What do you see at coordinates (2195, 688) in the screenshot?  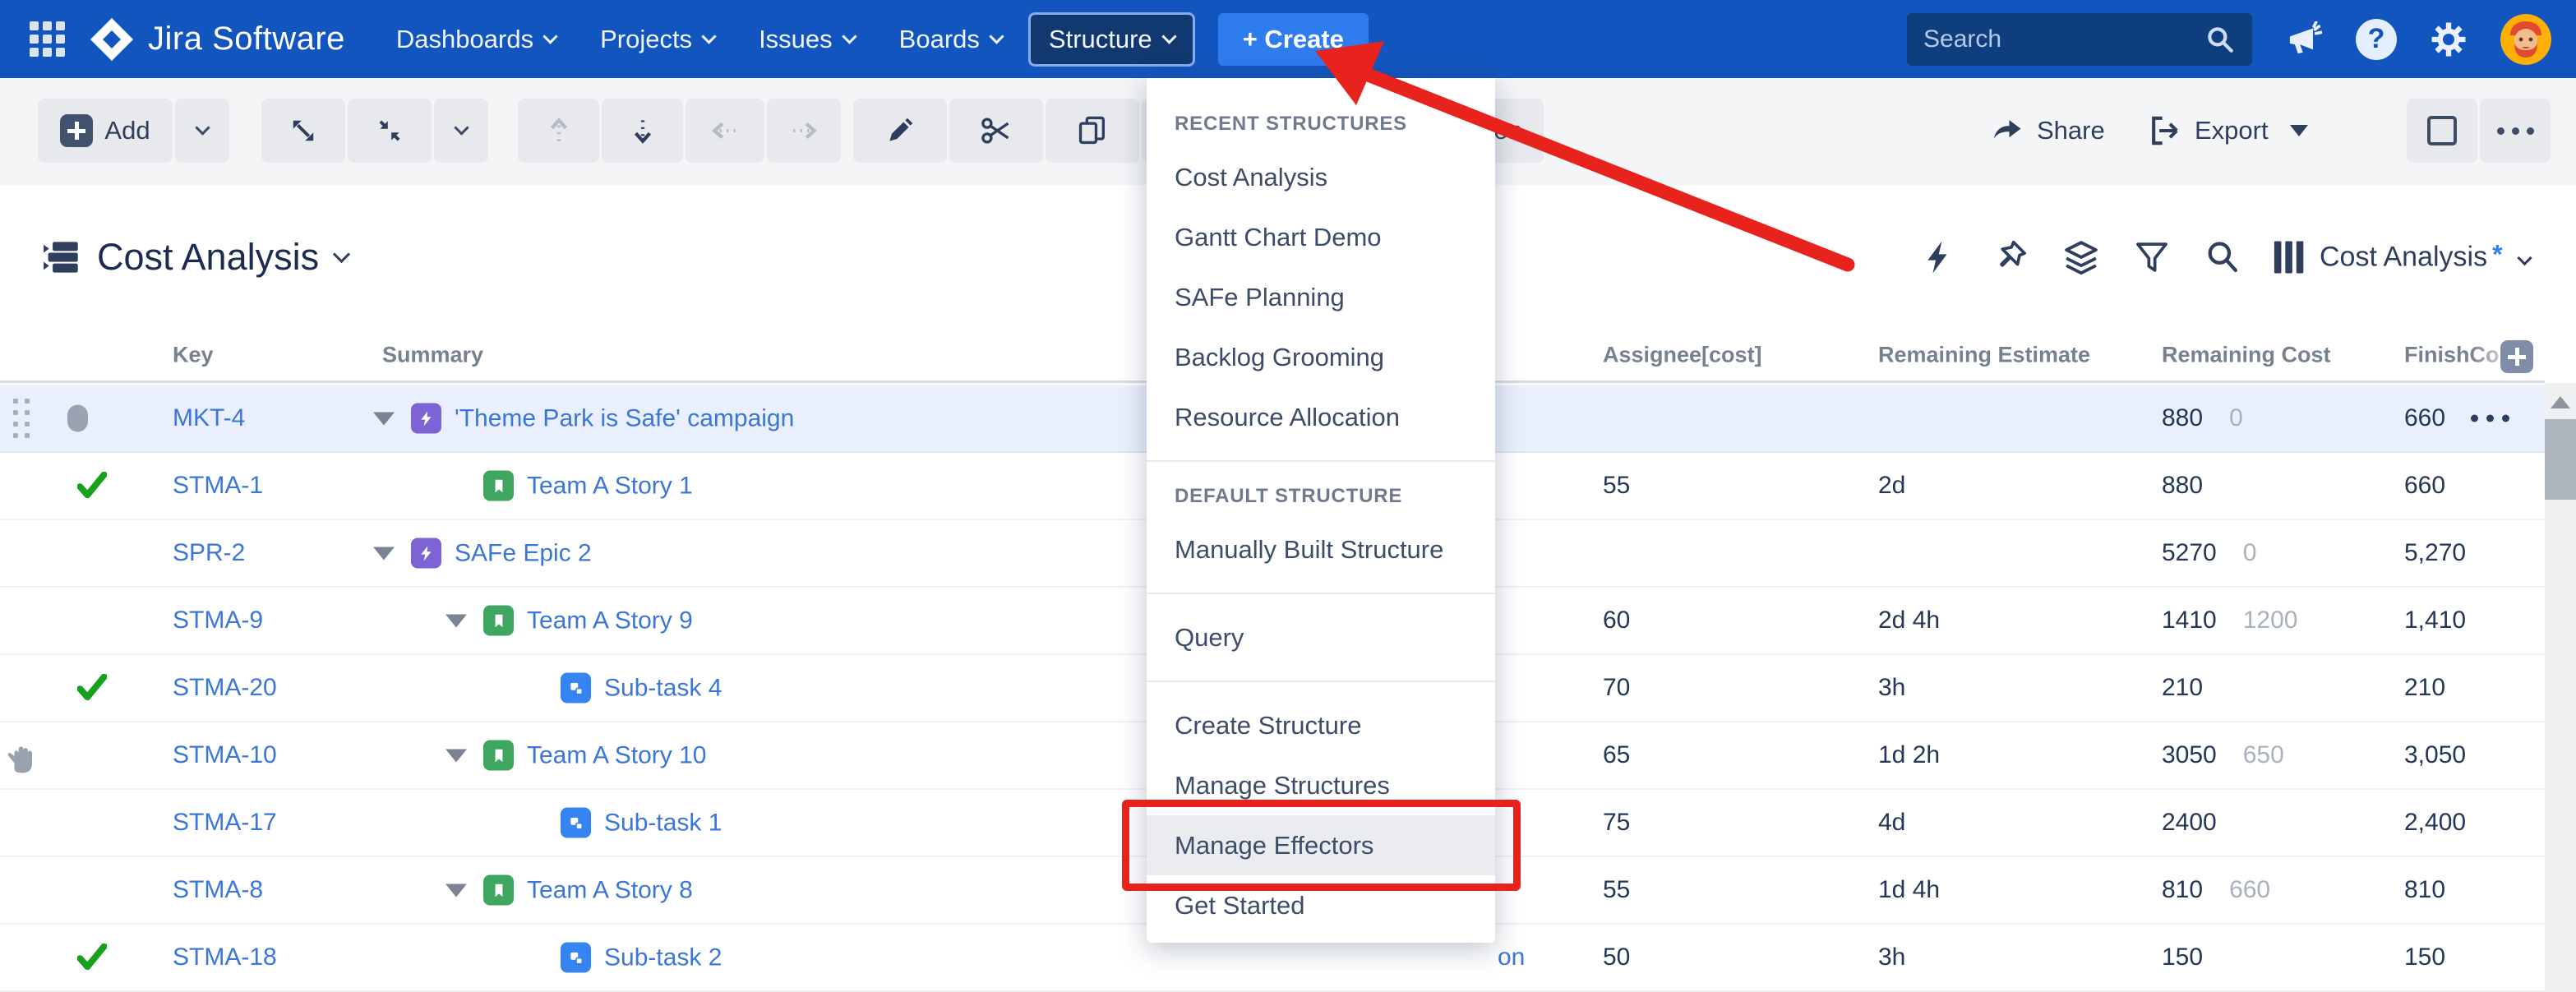 I see `remaining-cost-value: 210` at bounding box center [2195, 688].